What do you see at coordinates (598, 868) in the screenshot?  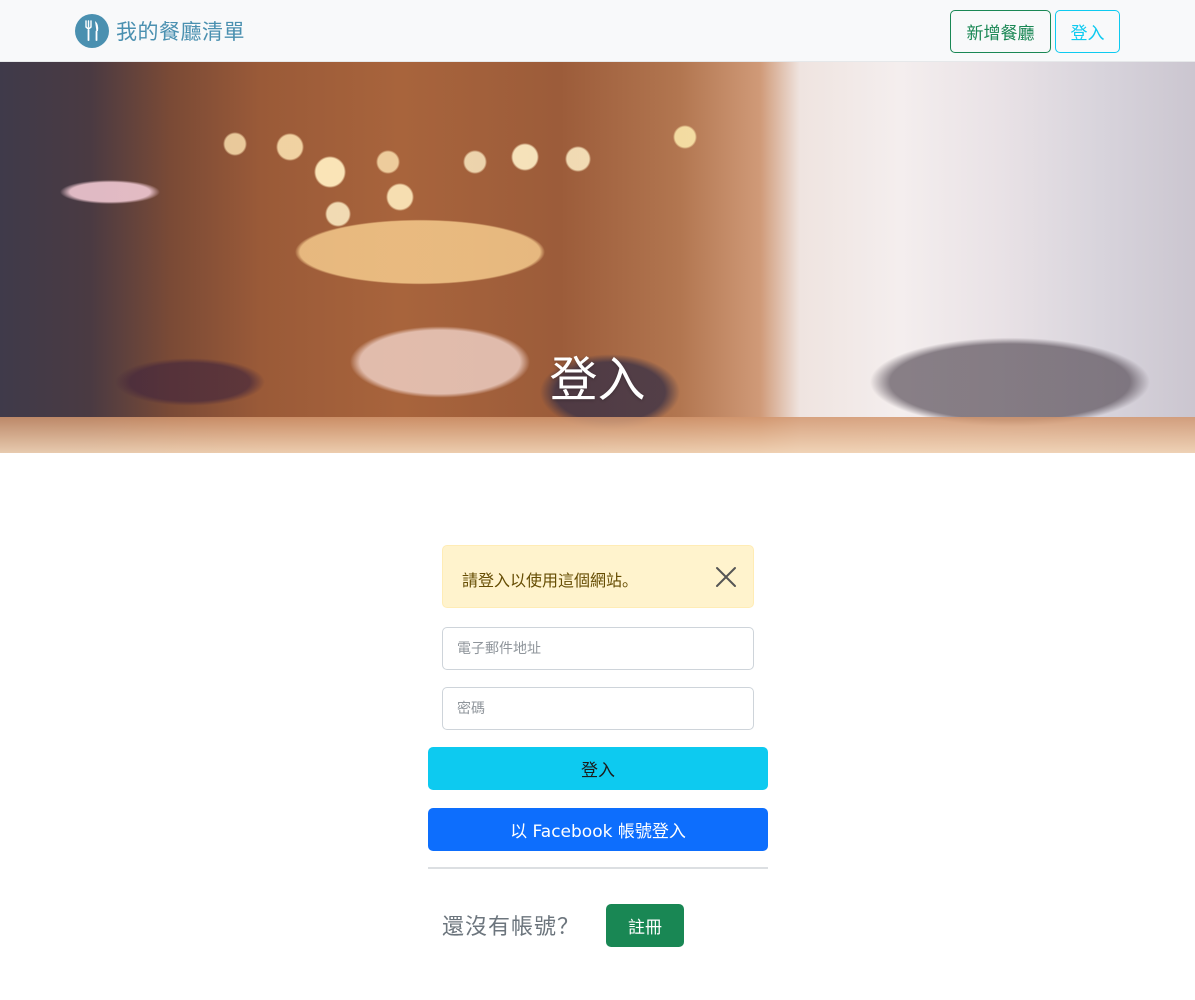 I see `divider` at bounding box center [598, 868].